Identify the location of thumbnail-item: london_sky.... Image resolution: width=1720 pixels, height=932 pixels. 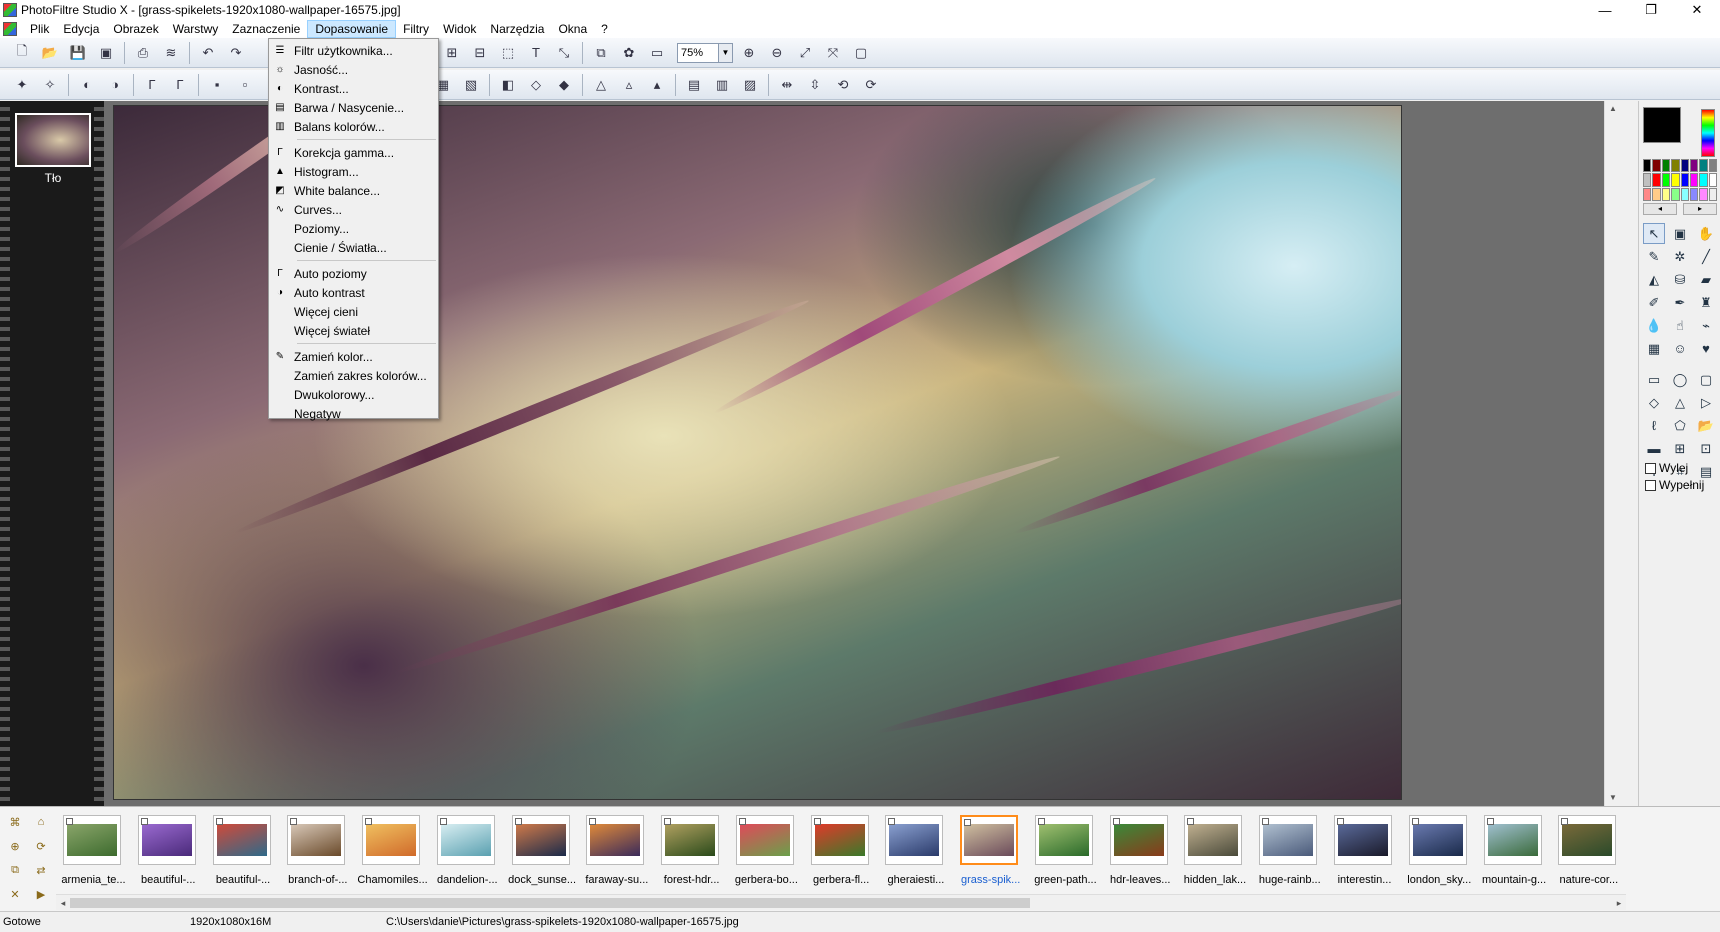
(1439, 853).